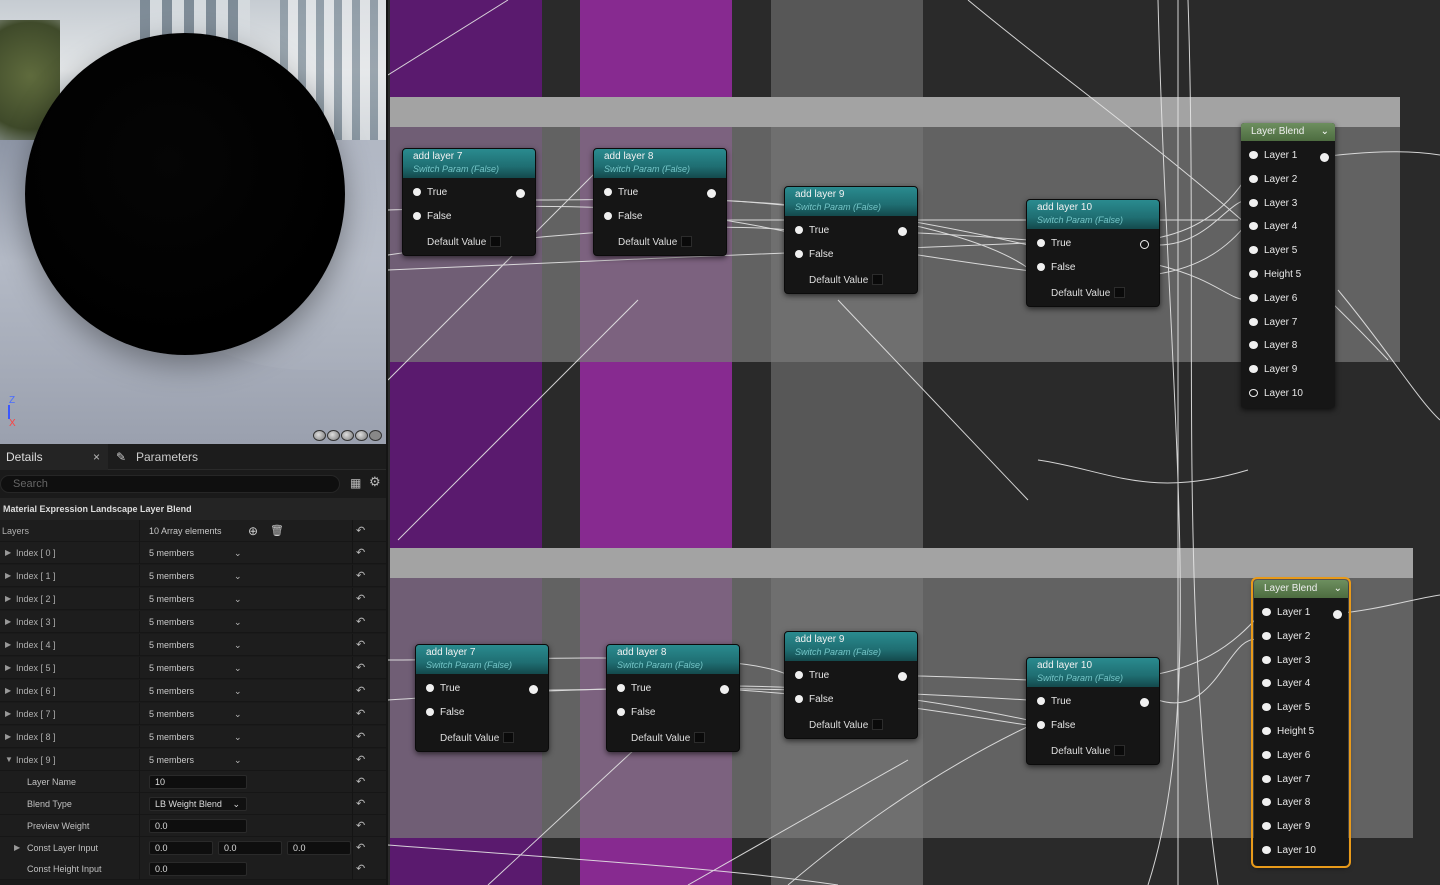 This screenshot has width=1440, height=885. Describe the element at coordinates (193, 622) in the screenshot. I see `index-row: ▶ Index [ 3 ] 5 members ⌄ ↶` at that location.